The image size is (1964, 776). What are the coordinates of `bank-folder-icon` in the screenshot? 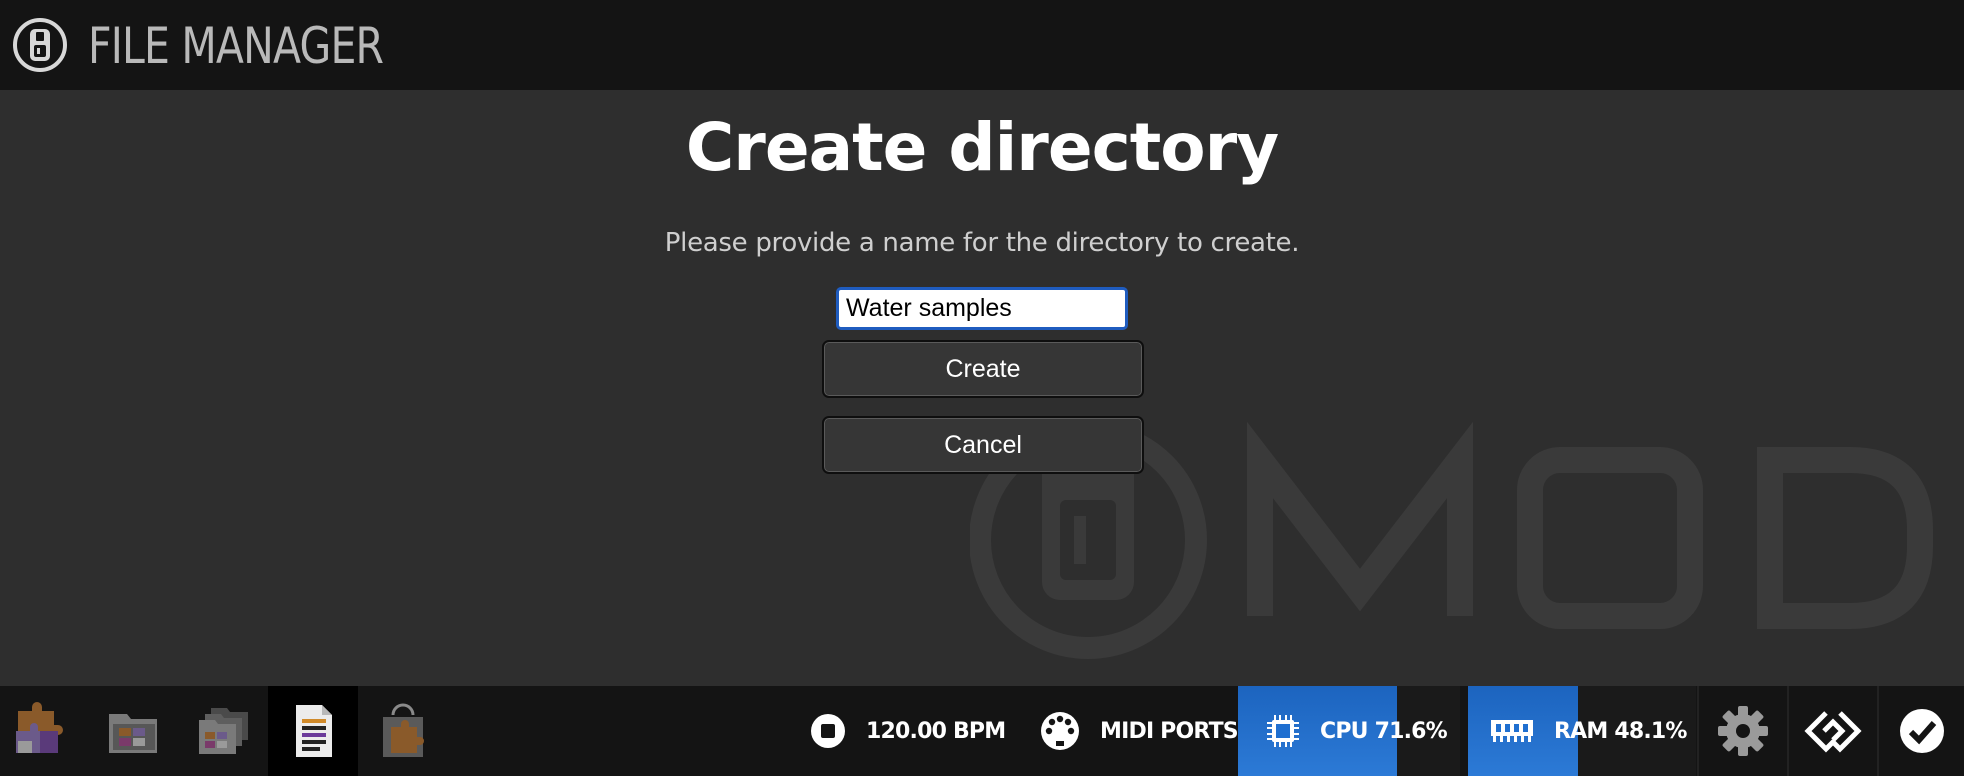 It's located at (133, 731).